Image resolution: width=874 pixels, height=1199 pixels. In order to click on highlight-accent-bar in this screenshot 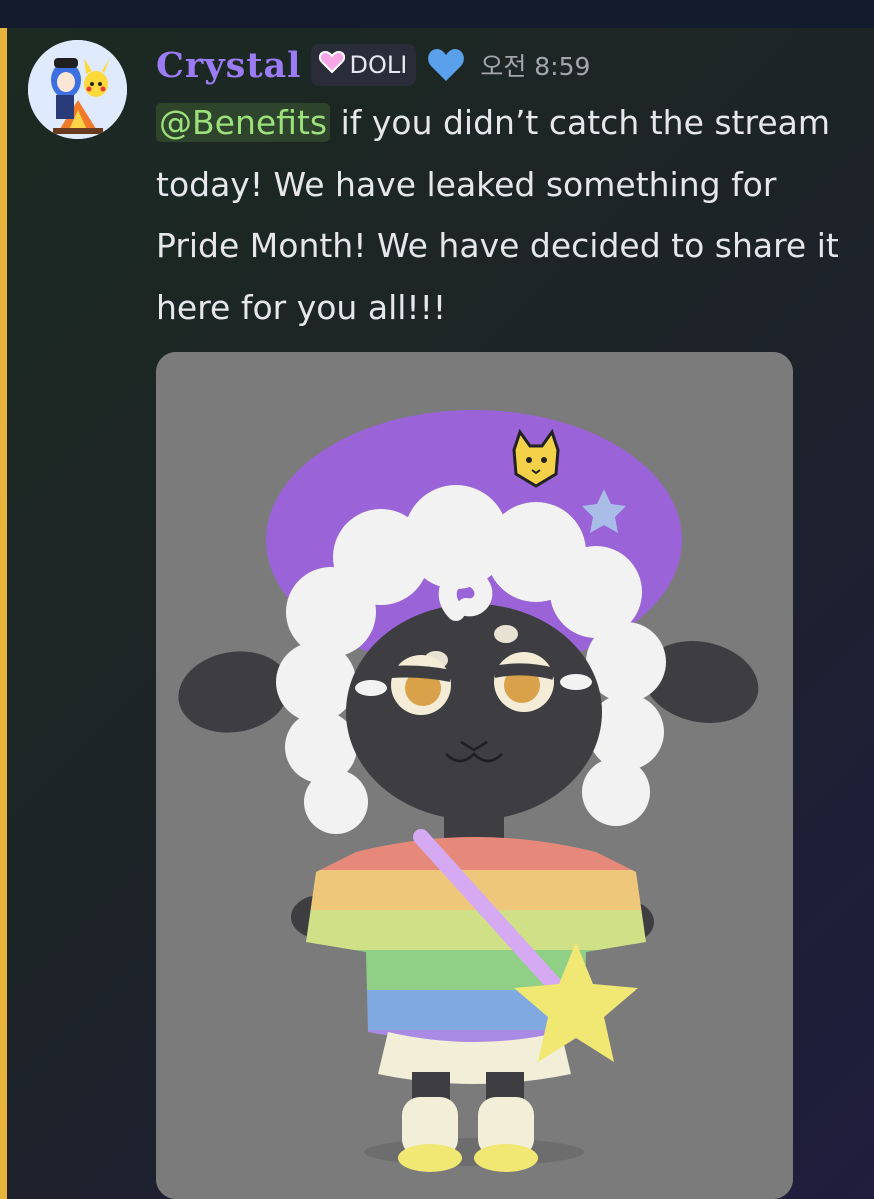, I will do `click(3, 613)`.